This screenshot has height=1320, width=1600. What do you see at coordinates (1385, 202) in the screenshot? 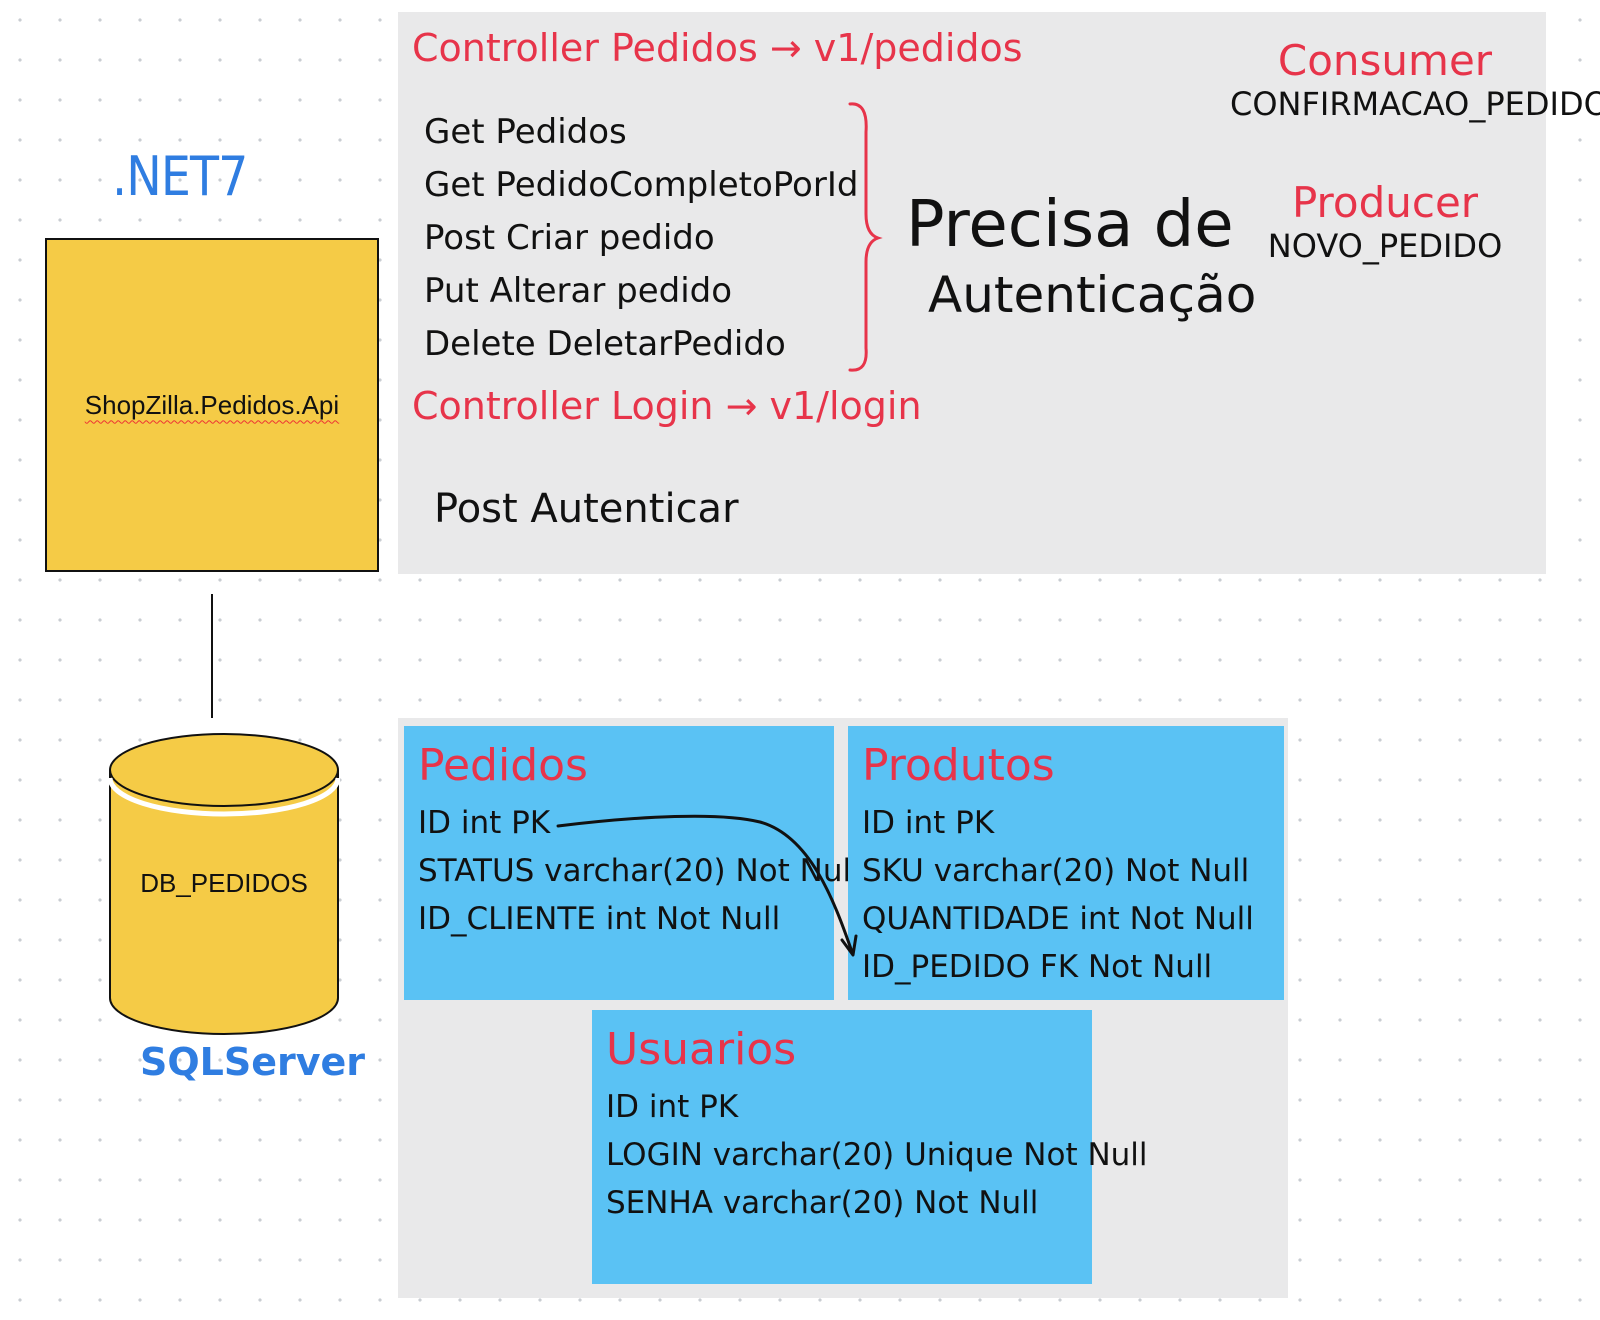
I see `producer-title: Producer` at bounding box center [1385, 202].